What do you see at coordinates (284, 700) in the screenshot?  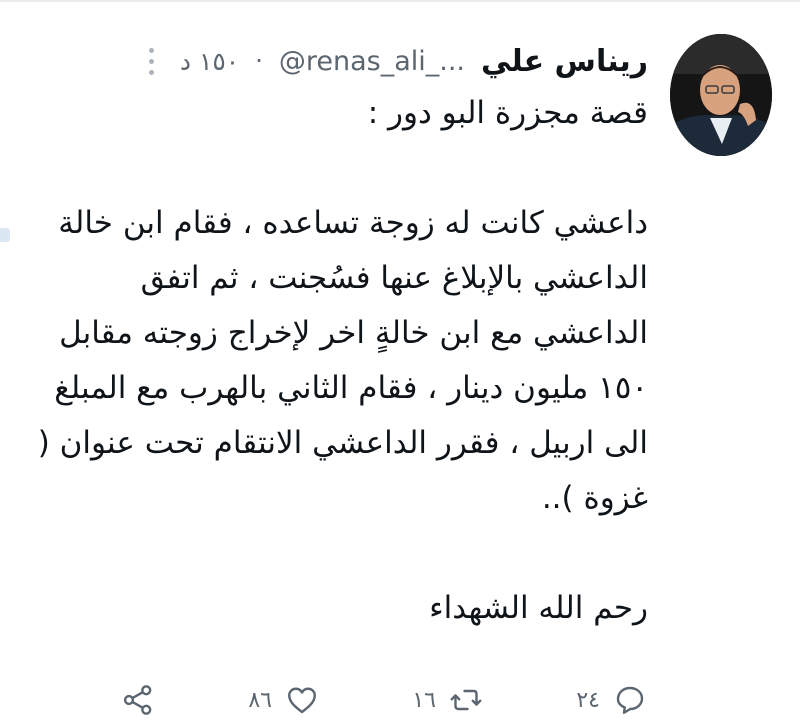 I see `like-button: ٨٦` at bounding box center [284, 700].